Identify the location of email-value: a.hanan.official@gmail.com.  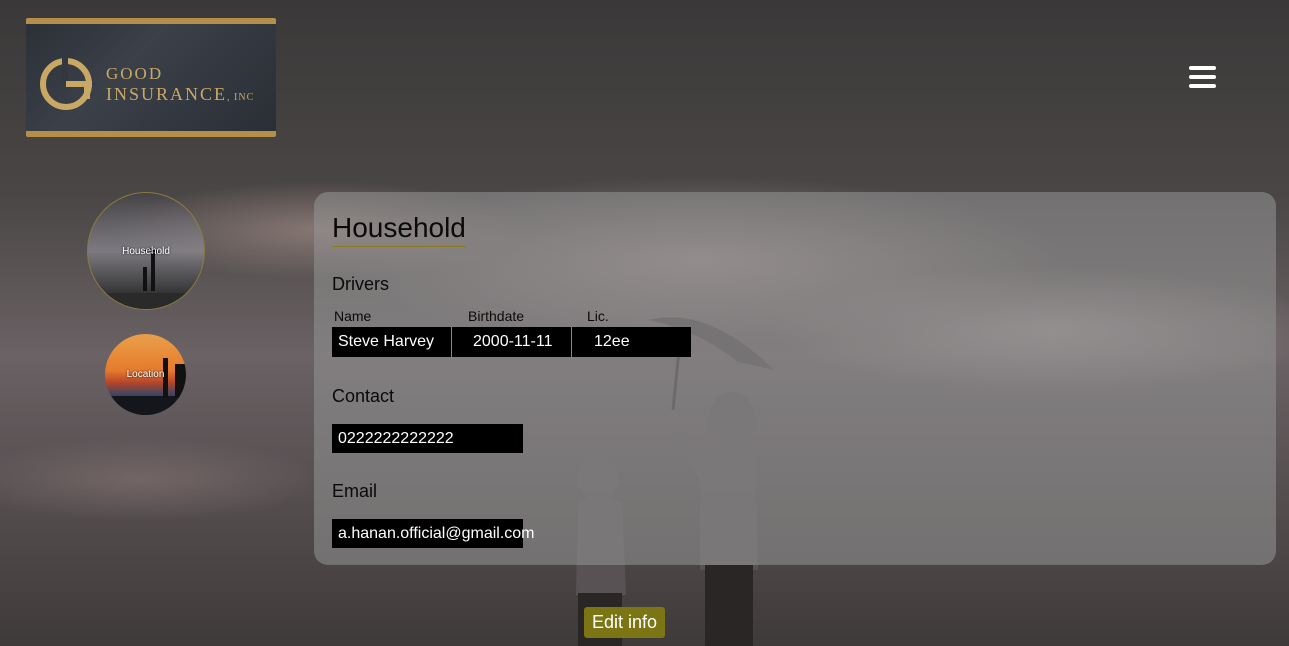
(433, 533).